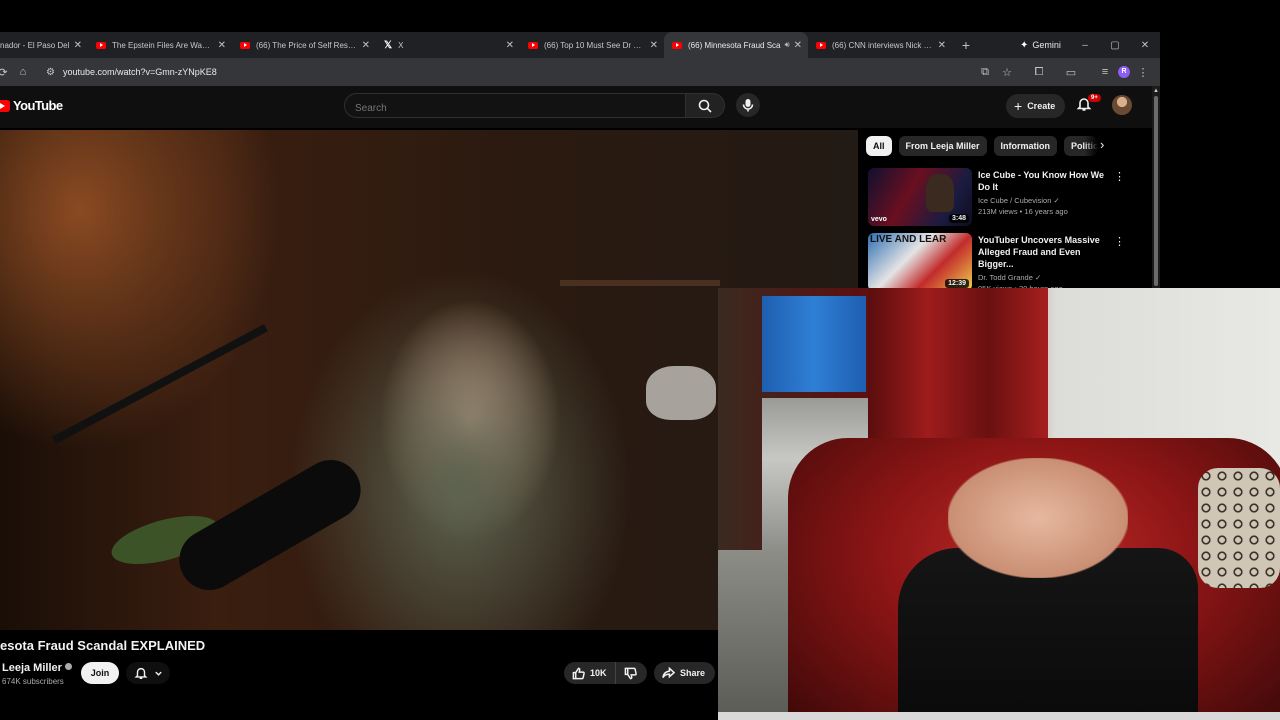 This screenshot has width=1280, height=720. Describe the element at coordinates (32, 668) in the screenshot. I see `channel-name: Leeja Miller` at that location.